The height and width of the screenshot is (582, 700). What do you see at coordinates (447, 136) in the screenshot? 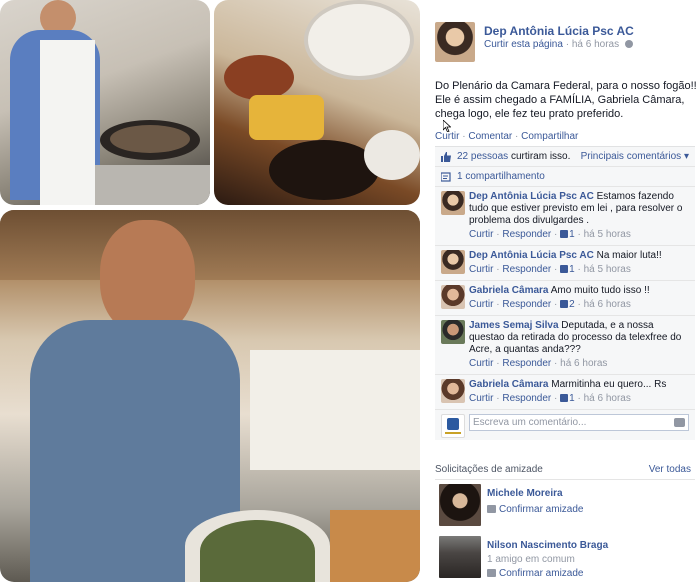
I see `like-button: Curtir` at bounding box center [447, 136].